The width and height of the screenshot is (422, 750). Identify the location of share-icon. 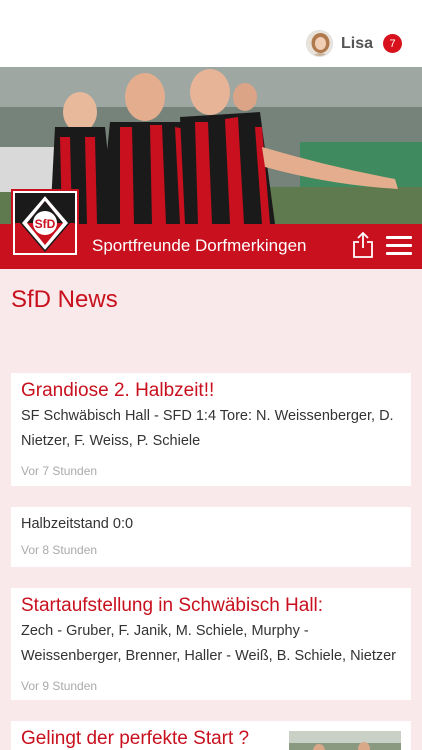
(363, 245).